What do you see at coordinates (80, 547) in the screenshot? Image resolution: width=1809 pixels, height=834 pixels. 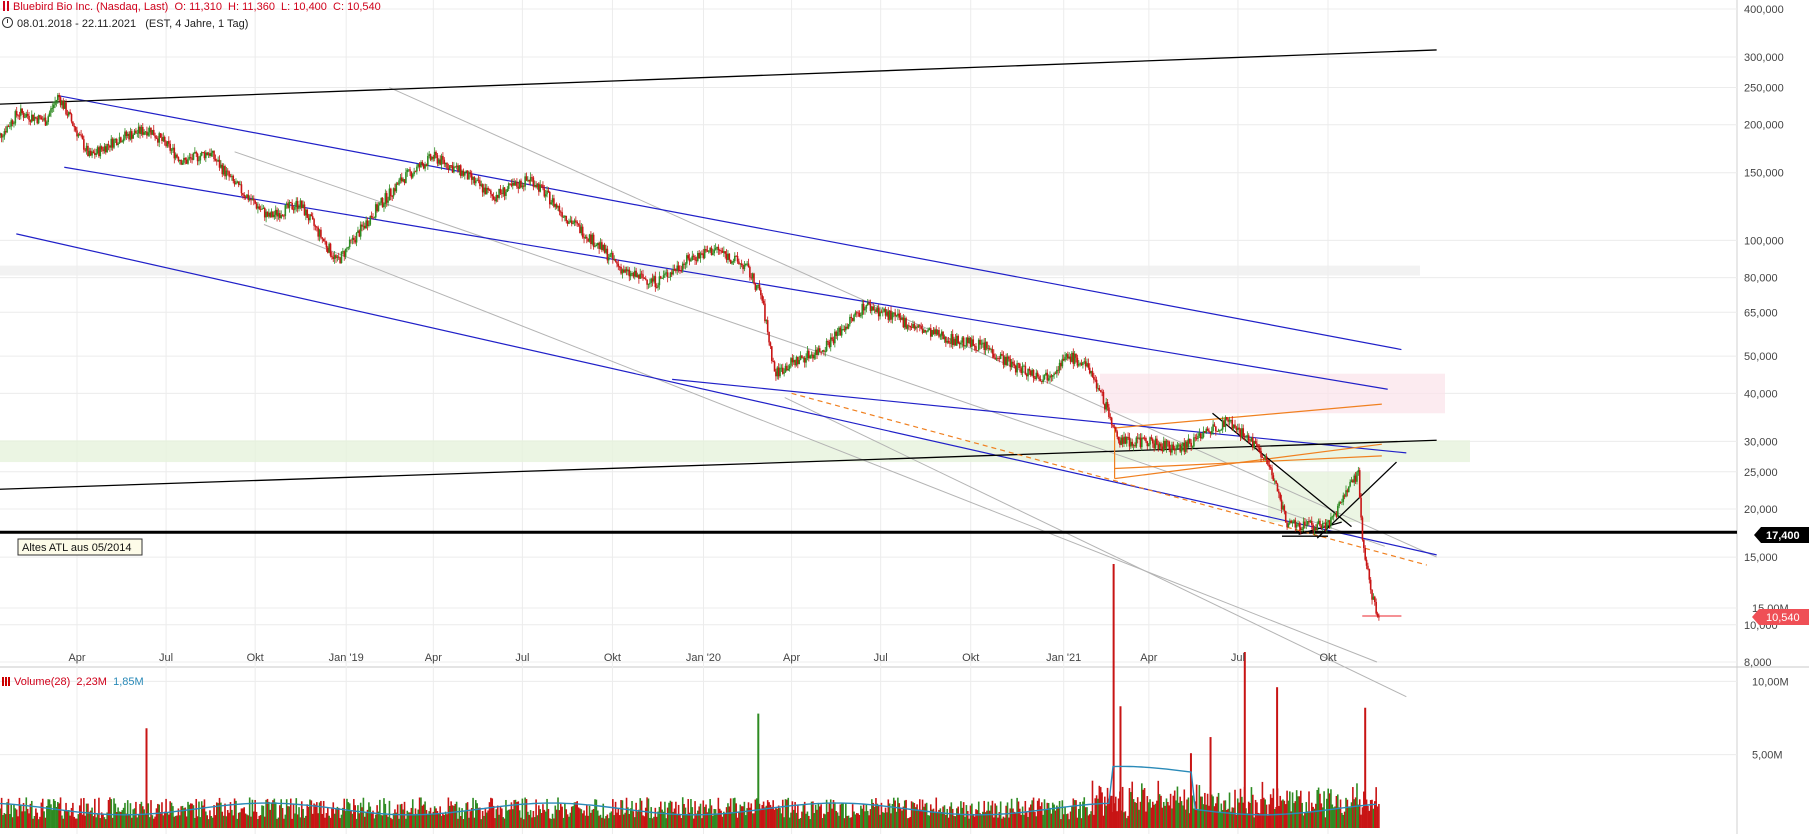 I see `old-atl-annotation: Altes ATL aus 05/2014` at bounding box center [80, 547].